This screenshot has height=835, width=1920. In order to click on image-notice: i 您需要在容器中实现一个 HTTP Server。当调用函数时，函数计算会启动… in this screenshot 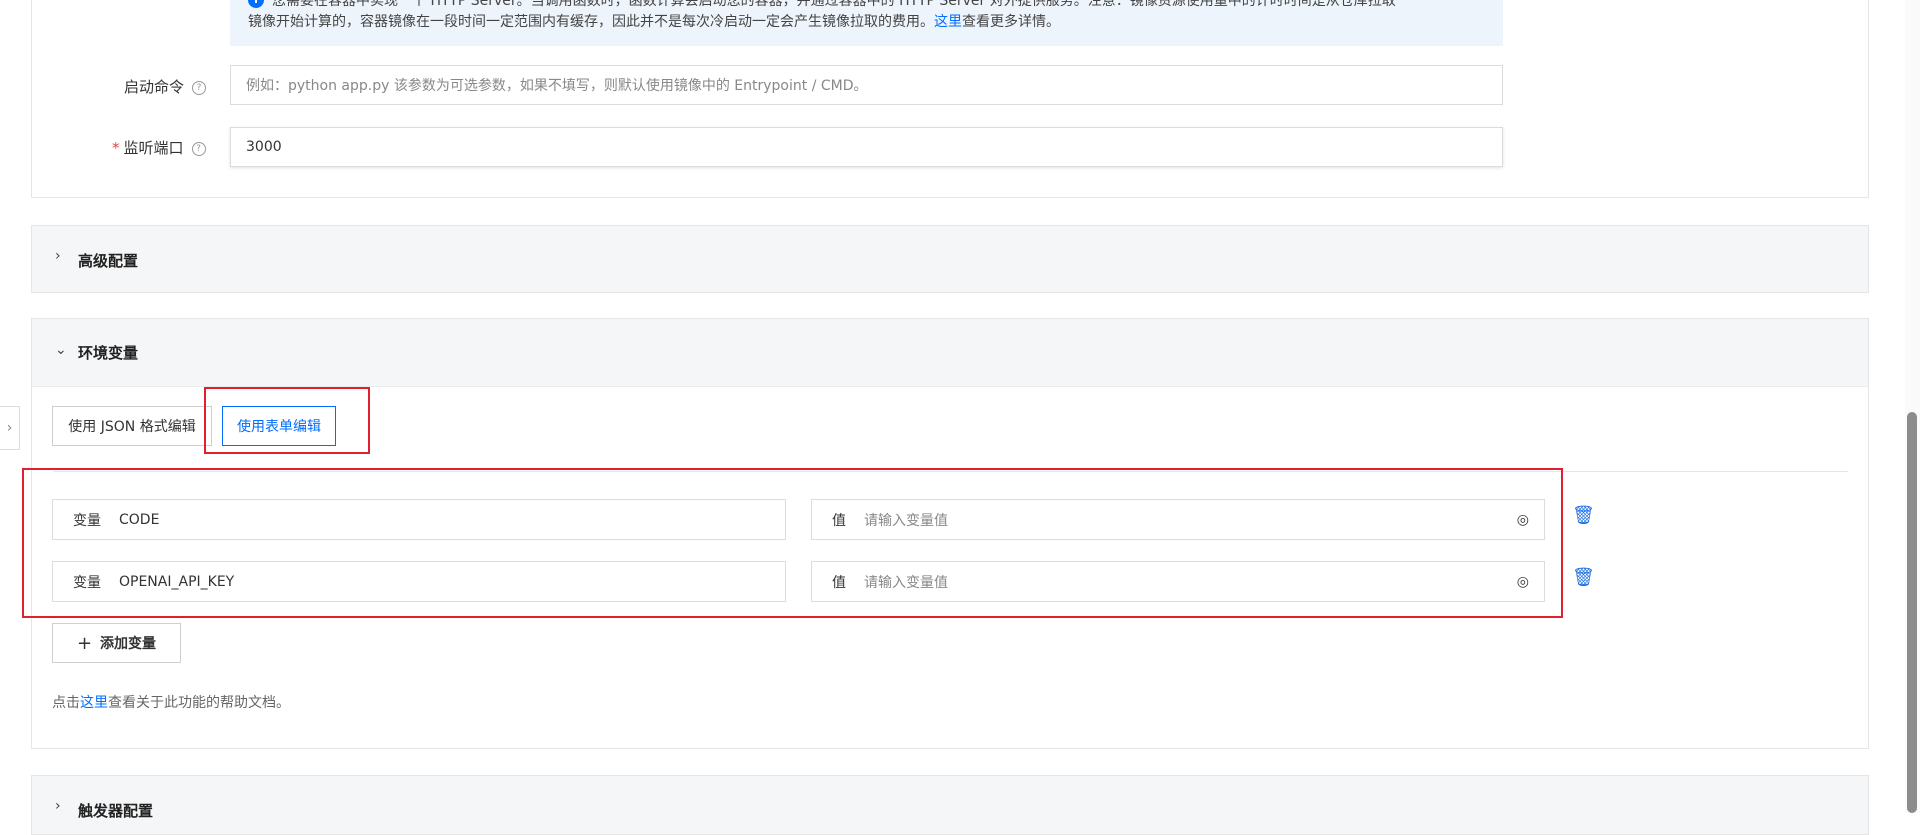, I will do `click(866, 23)`.